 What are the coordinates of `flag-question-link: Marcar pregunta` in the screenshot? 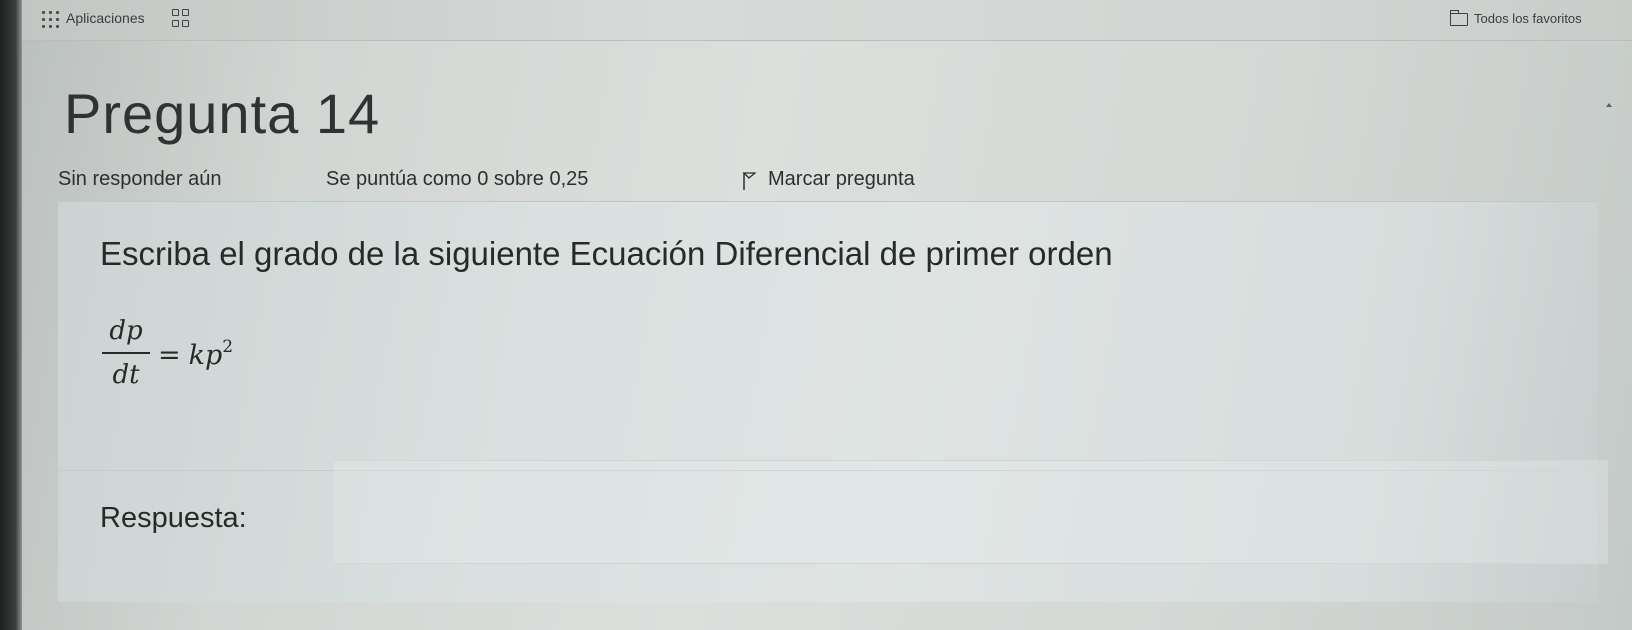 It's located at (841, 179).